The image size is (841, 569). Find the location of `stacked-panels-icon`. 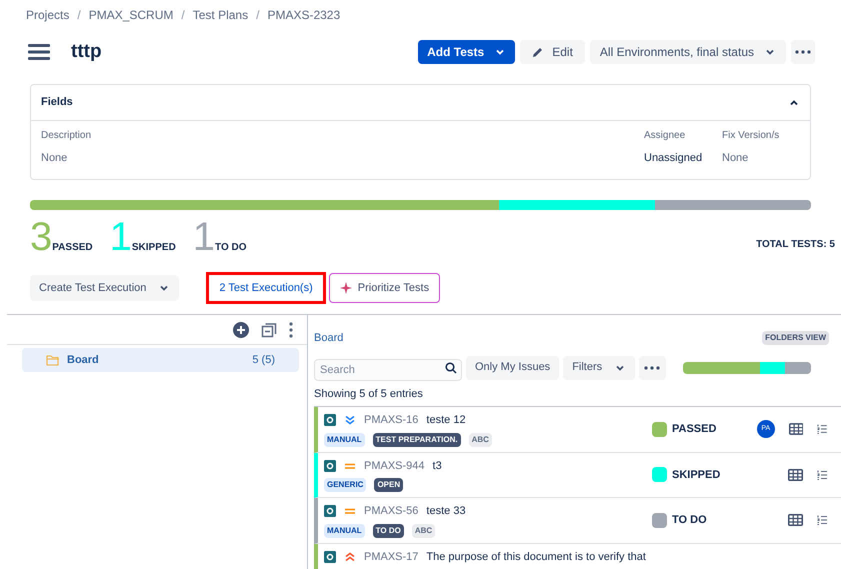

stacked-panels-icon is located at coordinates (269, 330).